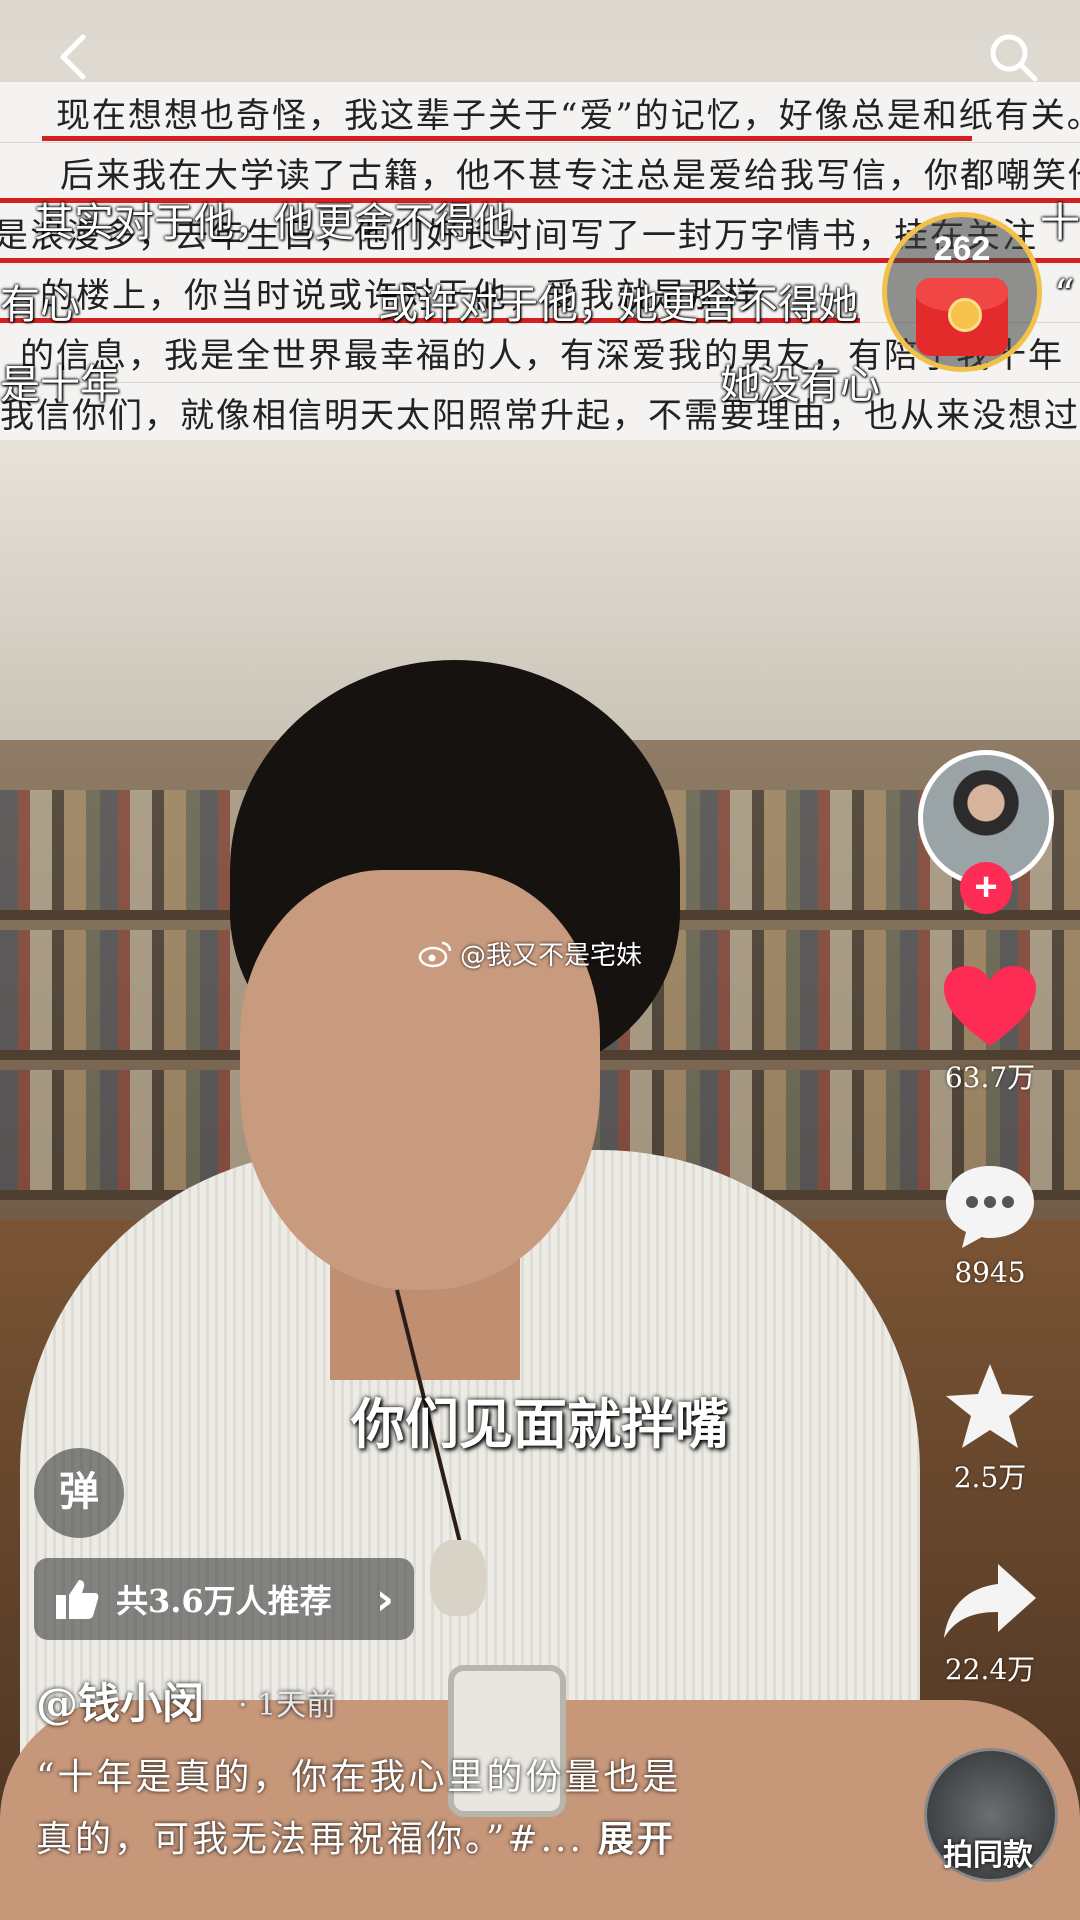 The width and height of the screenshot is (1080, 1920). Describe the element at coordinates (988, 1852) in the screenshot. I see `same-style-label: 拍同款` at that location.